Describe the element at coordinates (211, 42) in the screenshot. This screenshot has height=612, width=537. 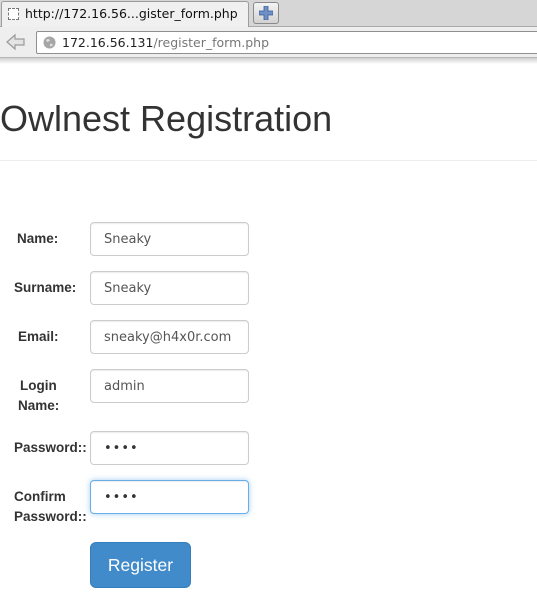
I see `url-path: /register_form.php` at that location.